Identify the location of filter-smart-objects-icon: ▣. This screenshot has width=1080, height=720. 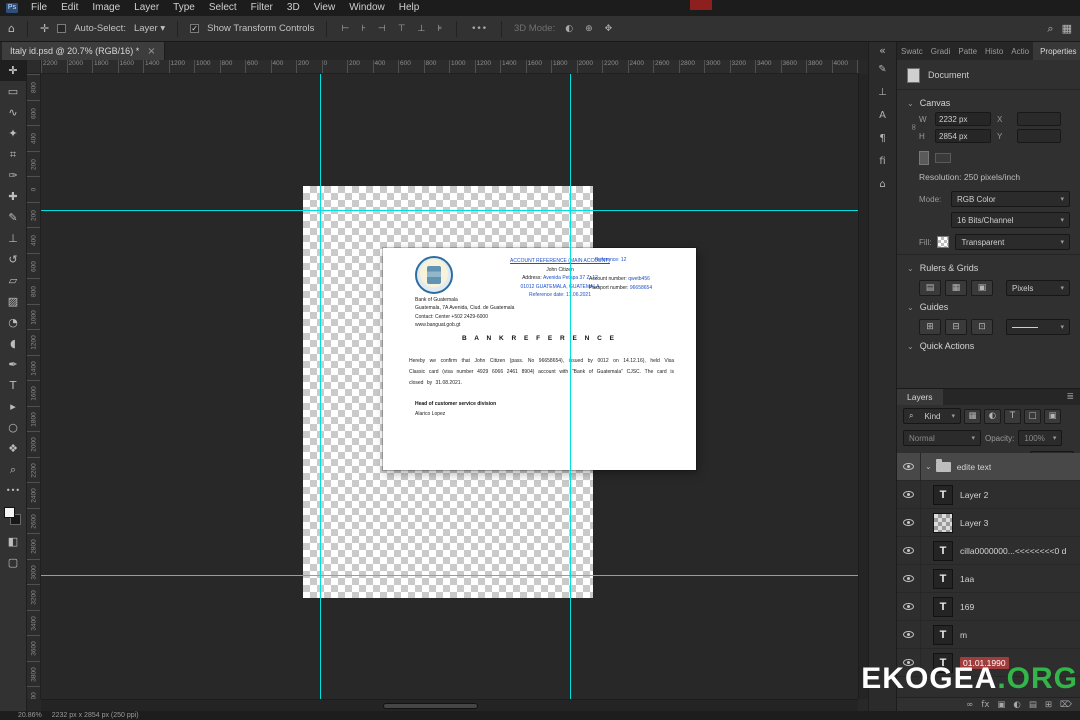
(1052, 416).